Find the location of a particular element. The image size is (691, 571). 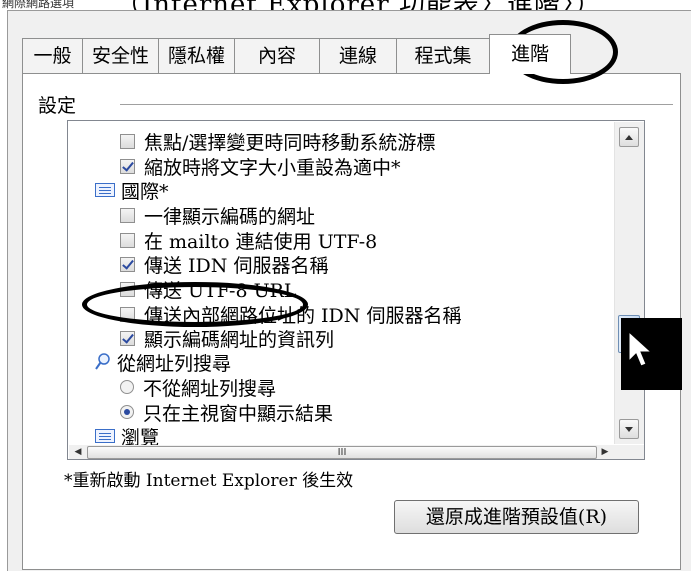

setting-always-show-encoded: 一律顯示編碼的網址 is located at coordinates (218, 215).